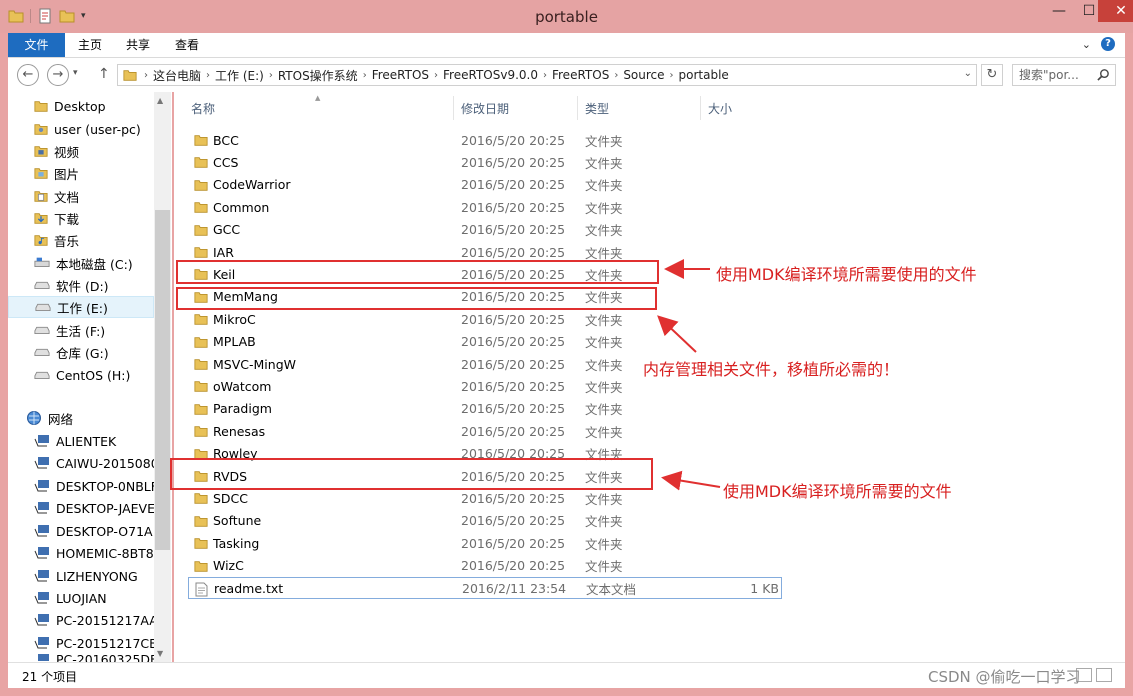  Describe the element at coordinates (177, 75) in the screenshot. I see `breadcrumb-item: 这台电脑` at that location.